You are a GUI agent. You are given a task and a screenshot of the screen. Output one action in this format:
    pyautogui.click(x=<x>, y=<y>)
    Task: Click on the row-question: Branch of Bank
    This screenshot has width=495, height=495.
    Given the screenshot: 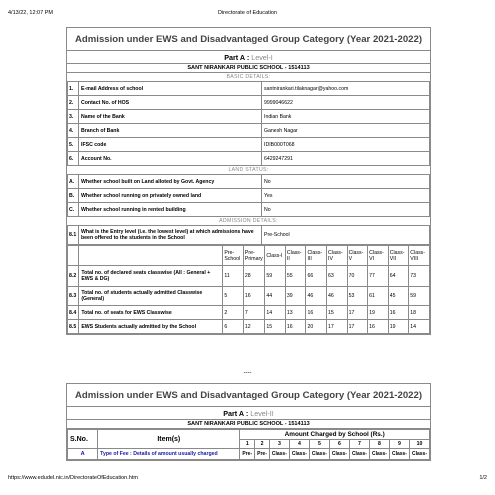 What is the action you would take?
    pyautogui.click(x=170, y=130)
    